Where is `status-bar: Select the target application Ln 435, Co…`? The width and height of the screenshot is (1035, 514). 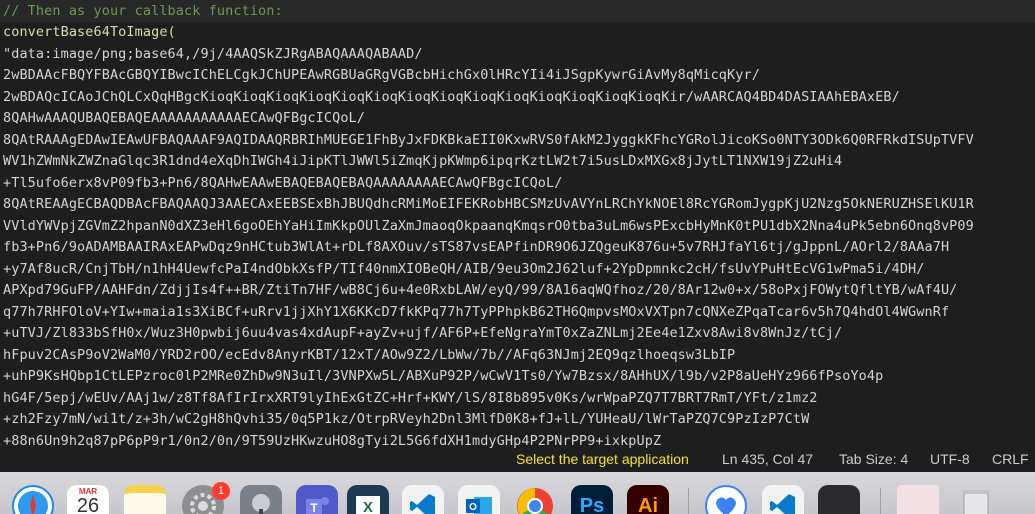 status-bar: Select the target application Ln 435, Co… is located at coordinates (517, 460).